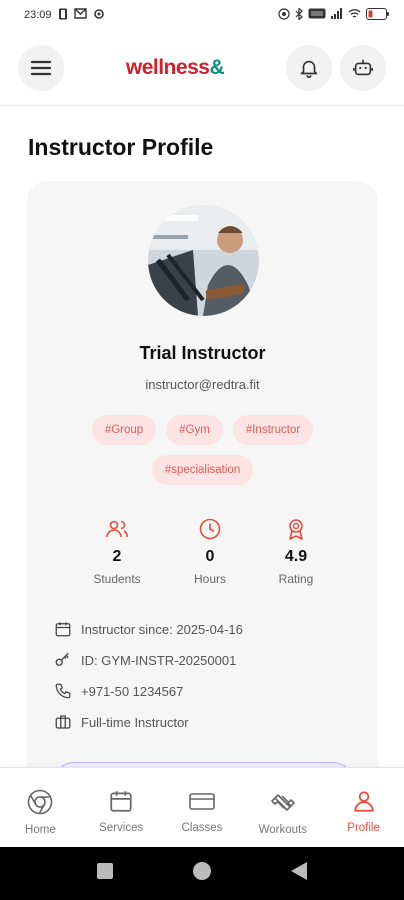  What do you see at coordinates (282, 830) in the screenshot?
I see `nav-label: Workouts` at bounding box center [282, 830].